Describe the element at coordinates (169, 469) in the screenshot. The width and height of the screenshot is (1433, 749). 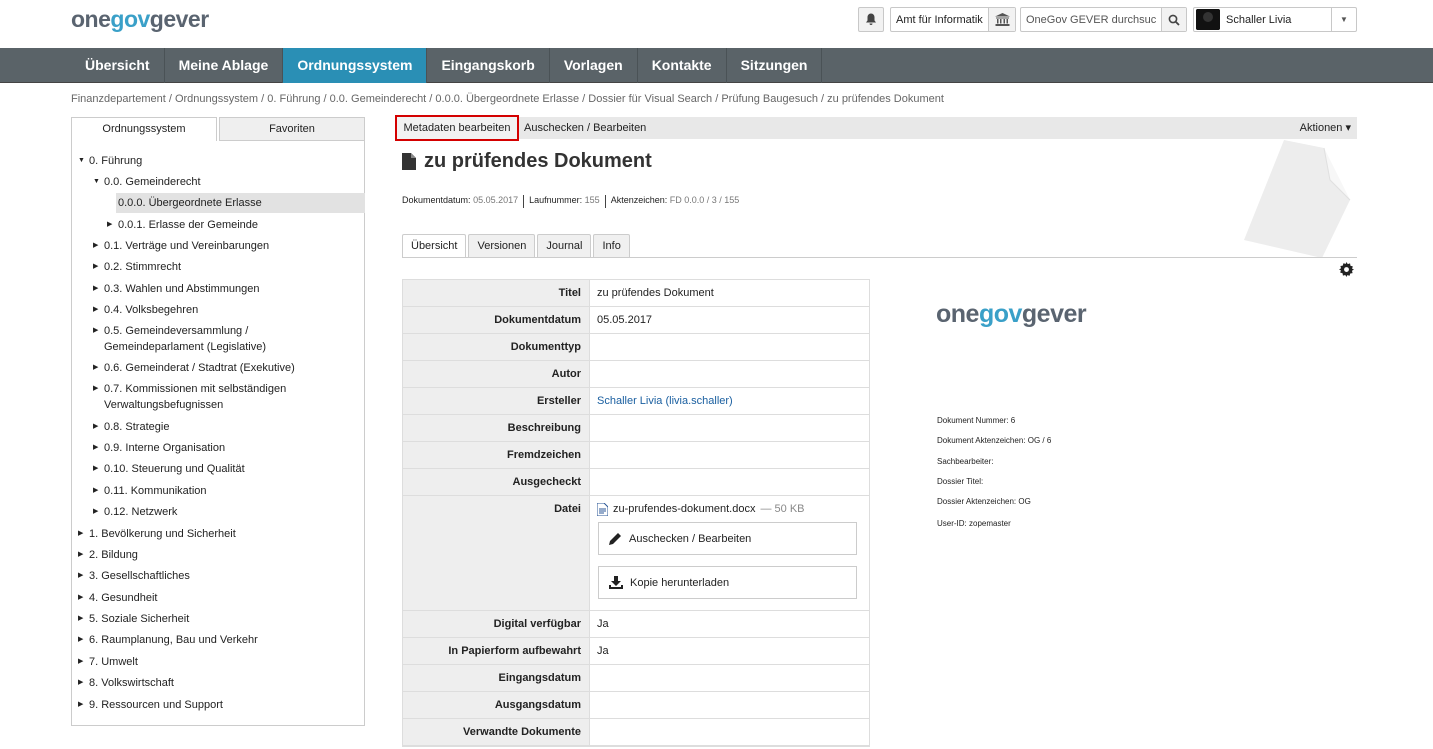
I see `tree-item: ▶ 0.10. Steuerung und Qualität` at that location.